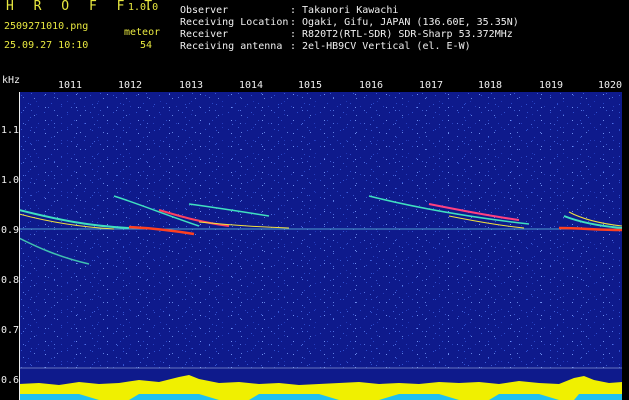 The height and width of the screenshot is (400, 629). What do you see at coordinates (231, 46) in the screenshot?
I see `antenna-label: Receiving antenna` at bounding box center [231, 46].